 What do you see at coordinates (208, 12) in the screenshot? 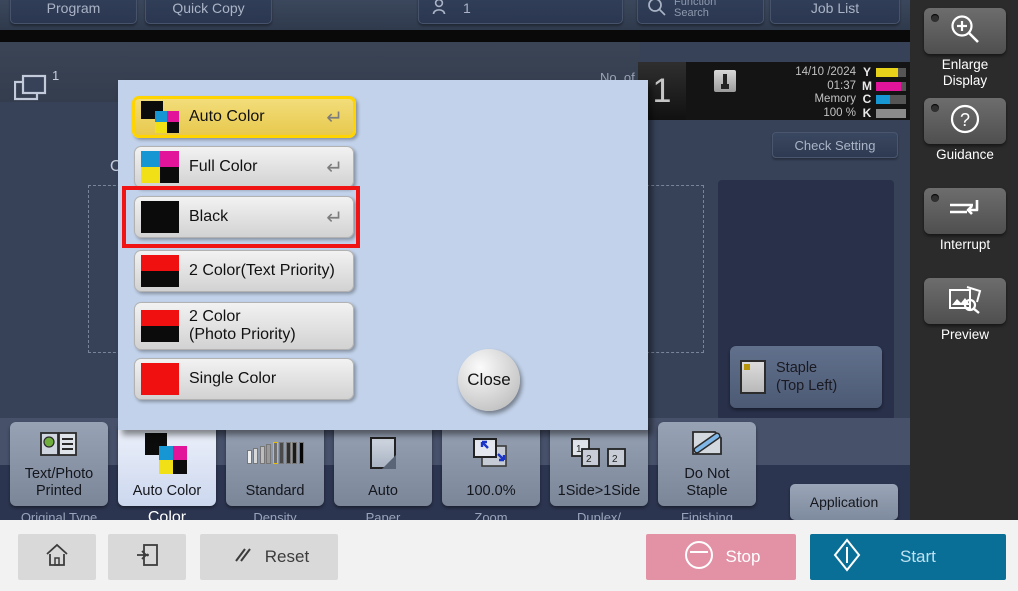
I see `quick-copy-button: Quick Copy` at bounding box center [208, 12].